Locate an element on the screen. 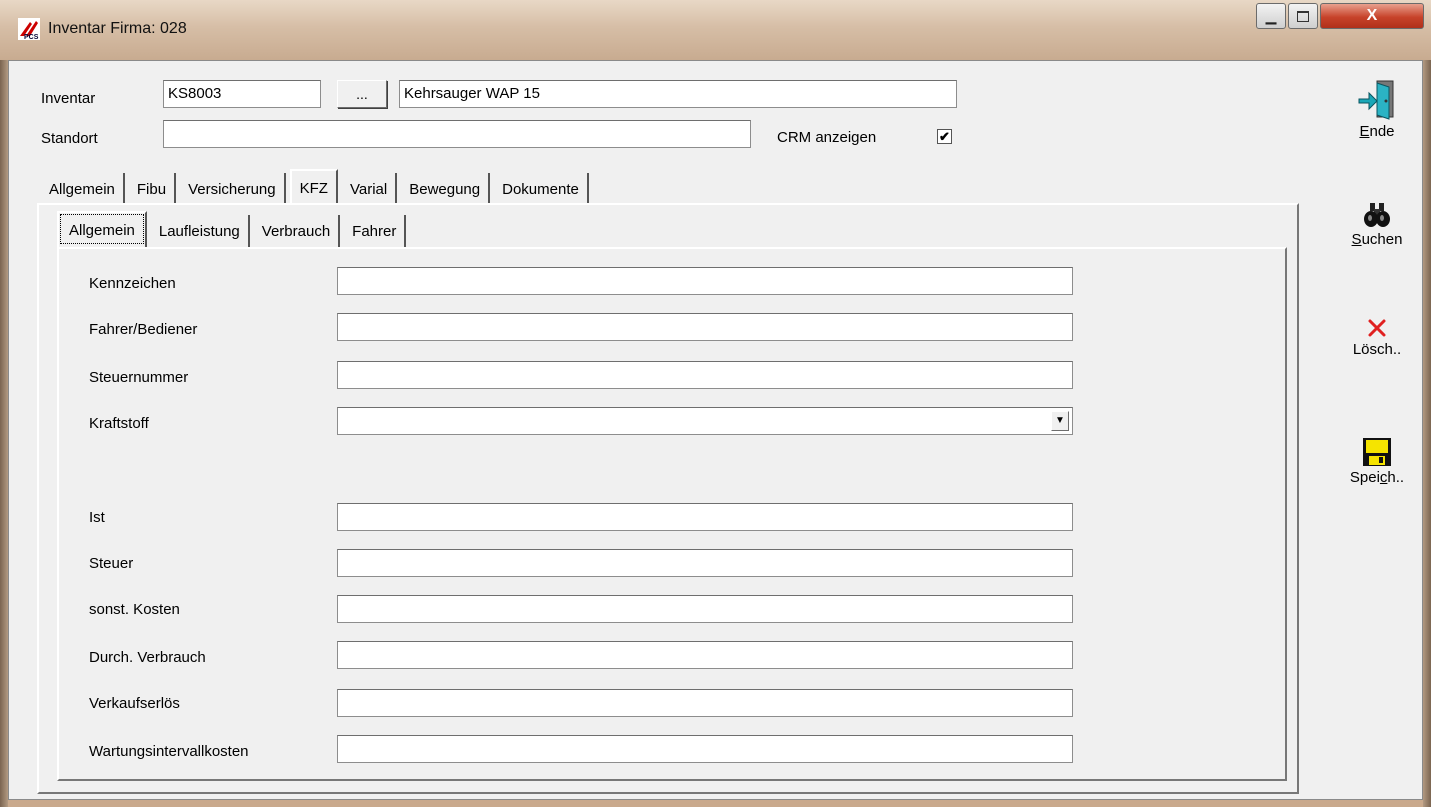  title-bar: PCS Inventar Firma: 028 ▁ X is located at coordinates (715, 30).